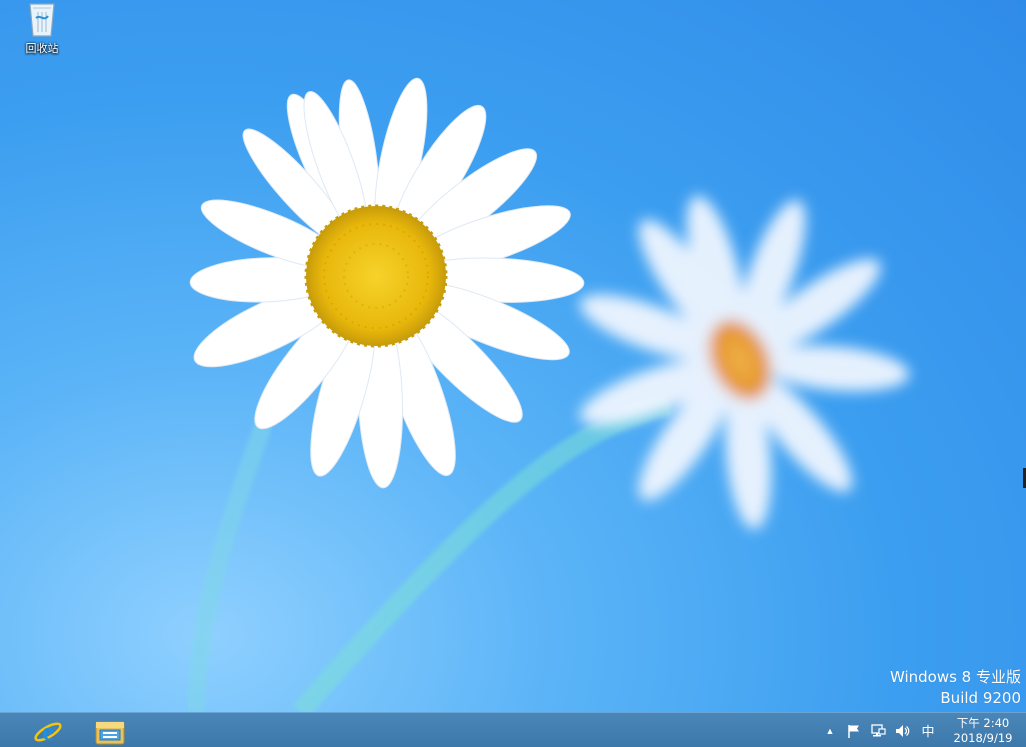 This screenshot has height=747, width=1026. I want to click on watermark-build: Build 9200, so click(980, 698).